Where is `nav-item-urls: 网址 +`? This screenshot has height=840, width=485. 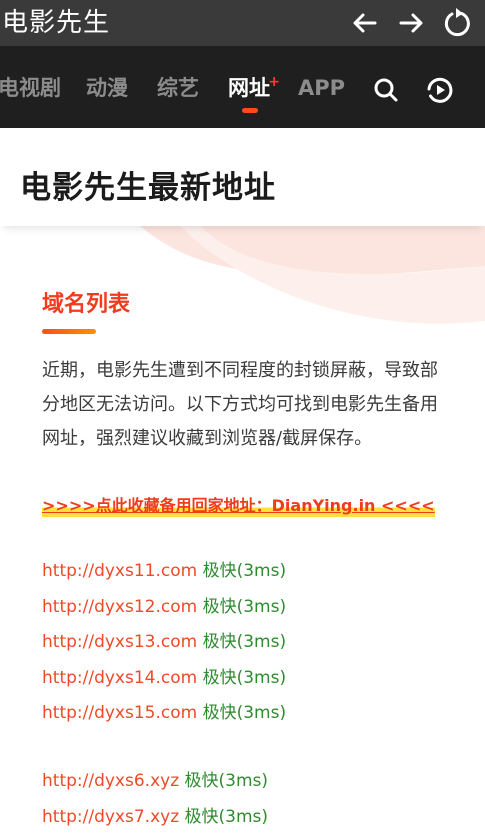 nav-item-urls: 网址 + is located at coordinates (254, 88).